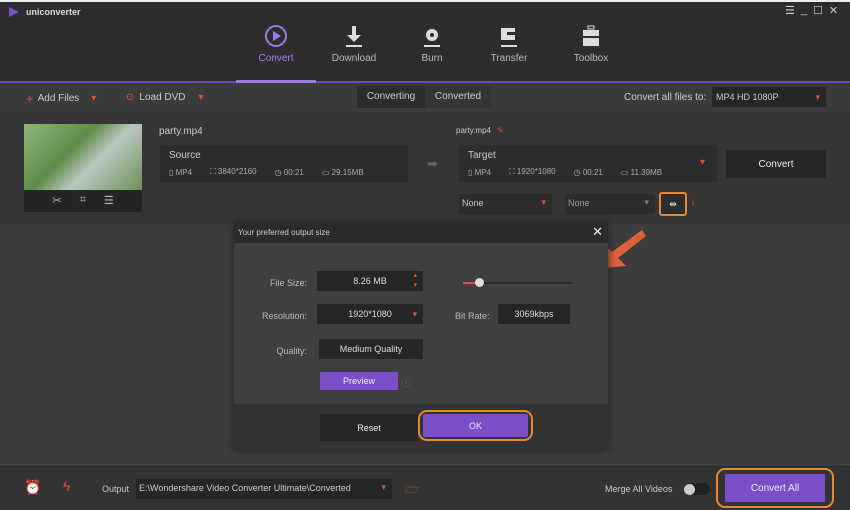 This screenshot has width=850, height=510. What do you see at coordinates (818, 10) in the screenshot?
I see `maximize-icon: ☐` at bounding box center [818, 10].